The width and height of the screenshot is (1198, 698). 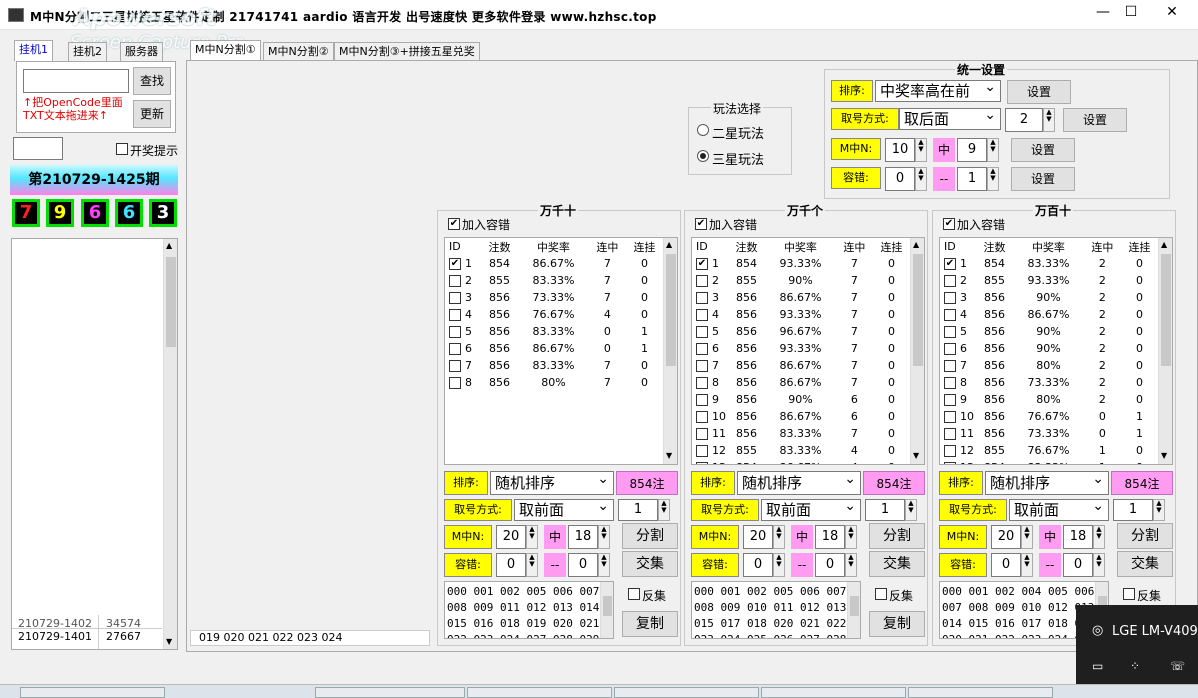 What do you see at coordinates (885, 510) in the screenshot?
I see `take-num: 1` at bounding box center [885, 510].